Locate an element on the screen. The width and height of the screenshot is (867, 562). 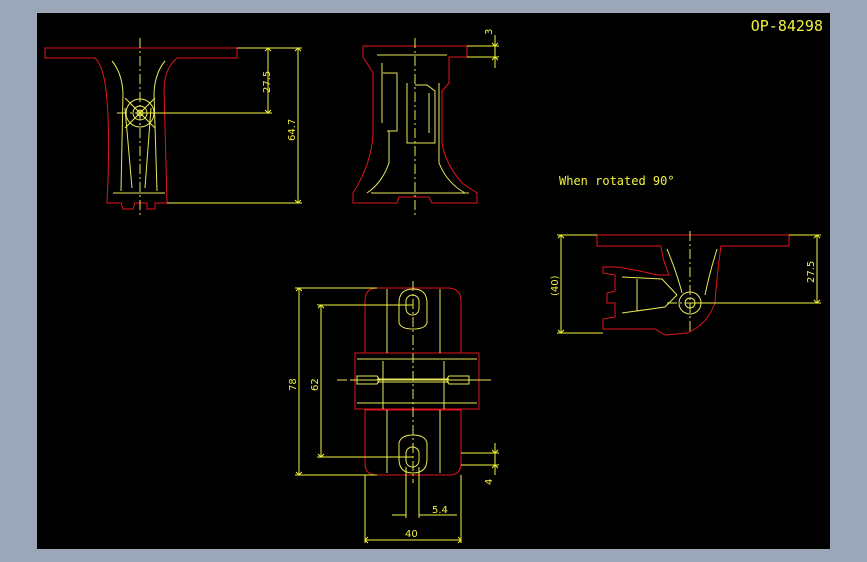
plan-slot-width-label: 5.4 is located at coordinates (440, 510).